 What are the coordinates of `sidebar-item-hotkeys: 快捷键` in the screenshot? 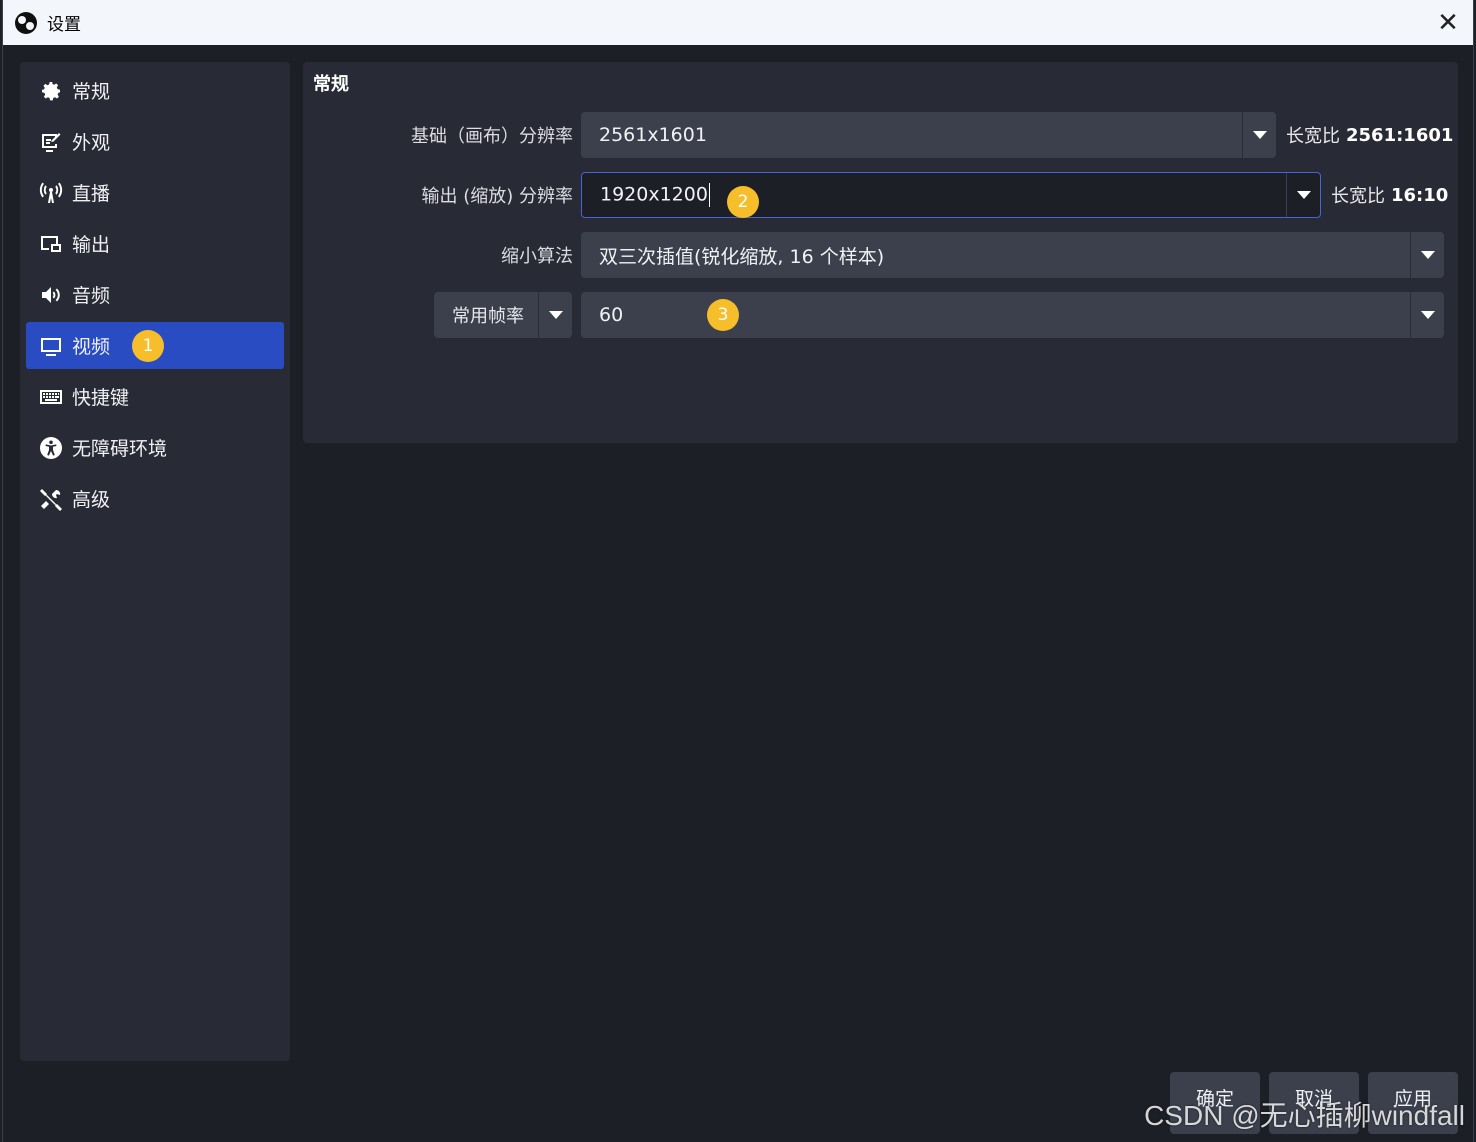 It's located at (155, 396).